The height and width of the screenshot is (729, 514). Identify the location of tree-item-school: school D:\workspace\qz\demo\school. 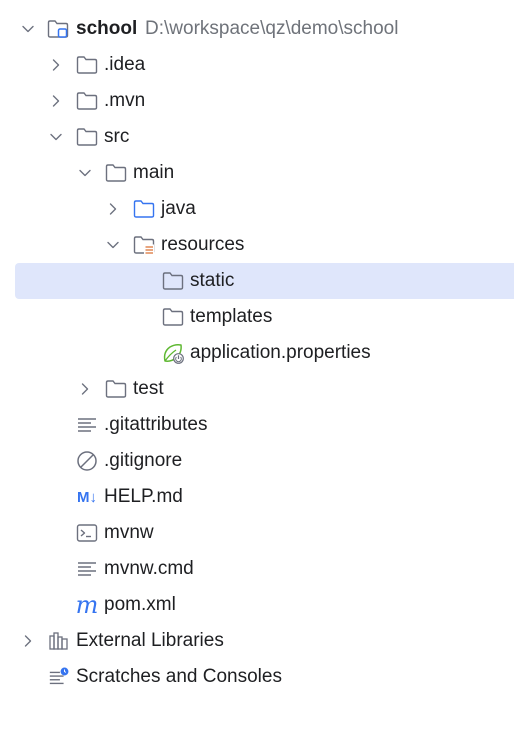
(257, 29).